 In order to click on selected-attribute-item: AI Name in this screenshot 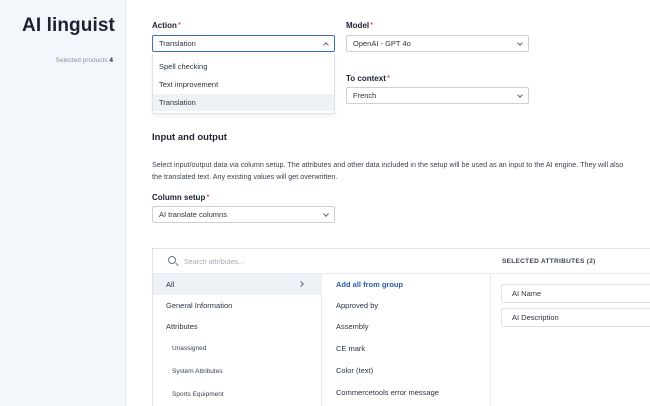, I will do `click(575, 293)`.